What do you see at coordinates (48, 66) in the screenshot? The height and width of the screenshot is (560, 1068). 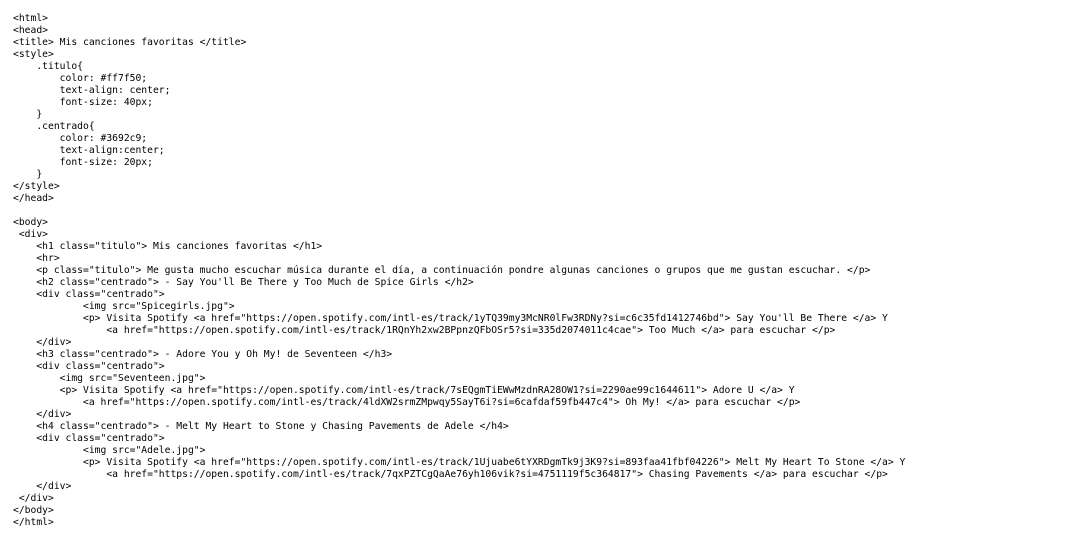 I see `code-line: .titulo{` at bounding box center [48, 66].